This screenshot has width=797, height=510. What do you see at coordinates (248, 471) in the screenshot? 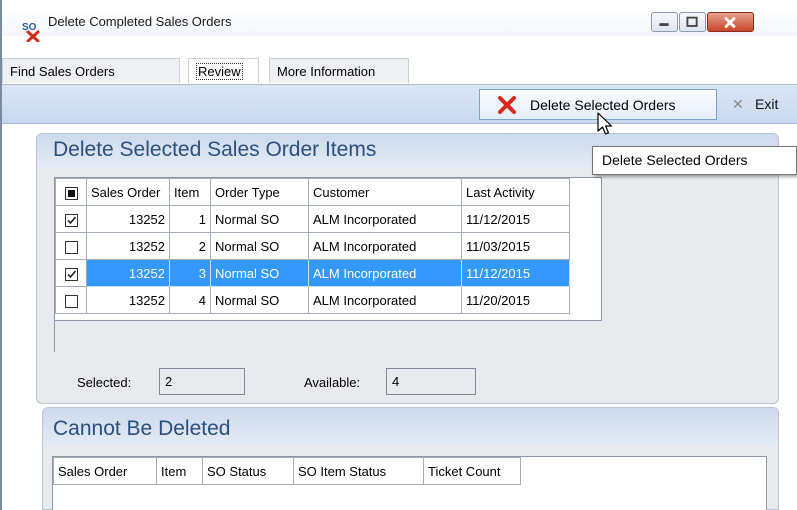
I see `column-header: SO Status` at bounding box center [248, 471].